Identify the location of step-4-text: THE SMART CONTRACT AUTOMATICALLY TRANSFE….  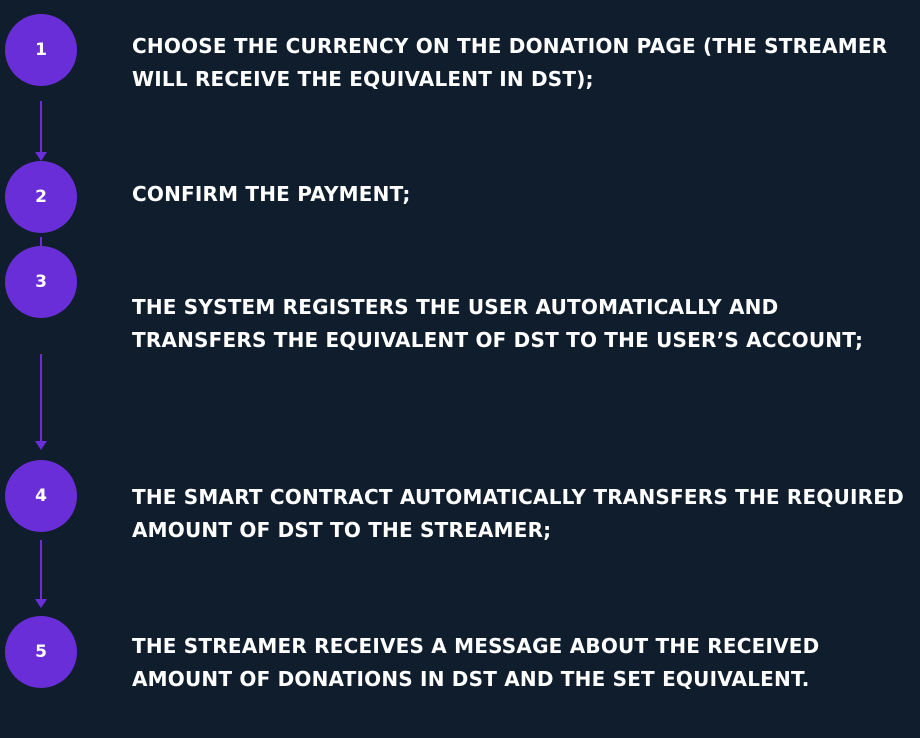
(518, 513).